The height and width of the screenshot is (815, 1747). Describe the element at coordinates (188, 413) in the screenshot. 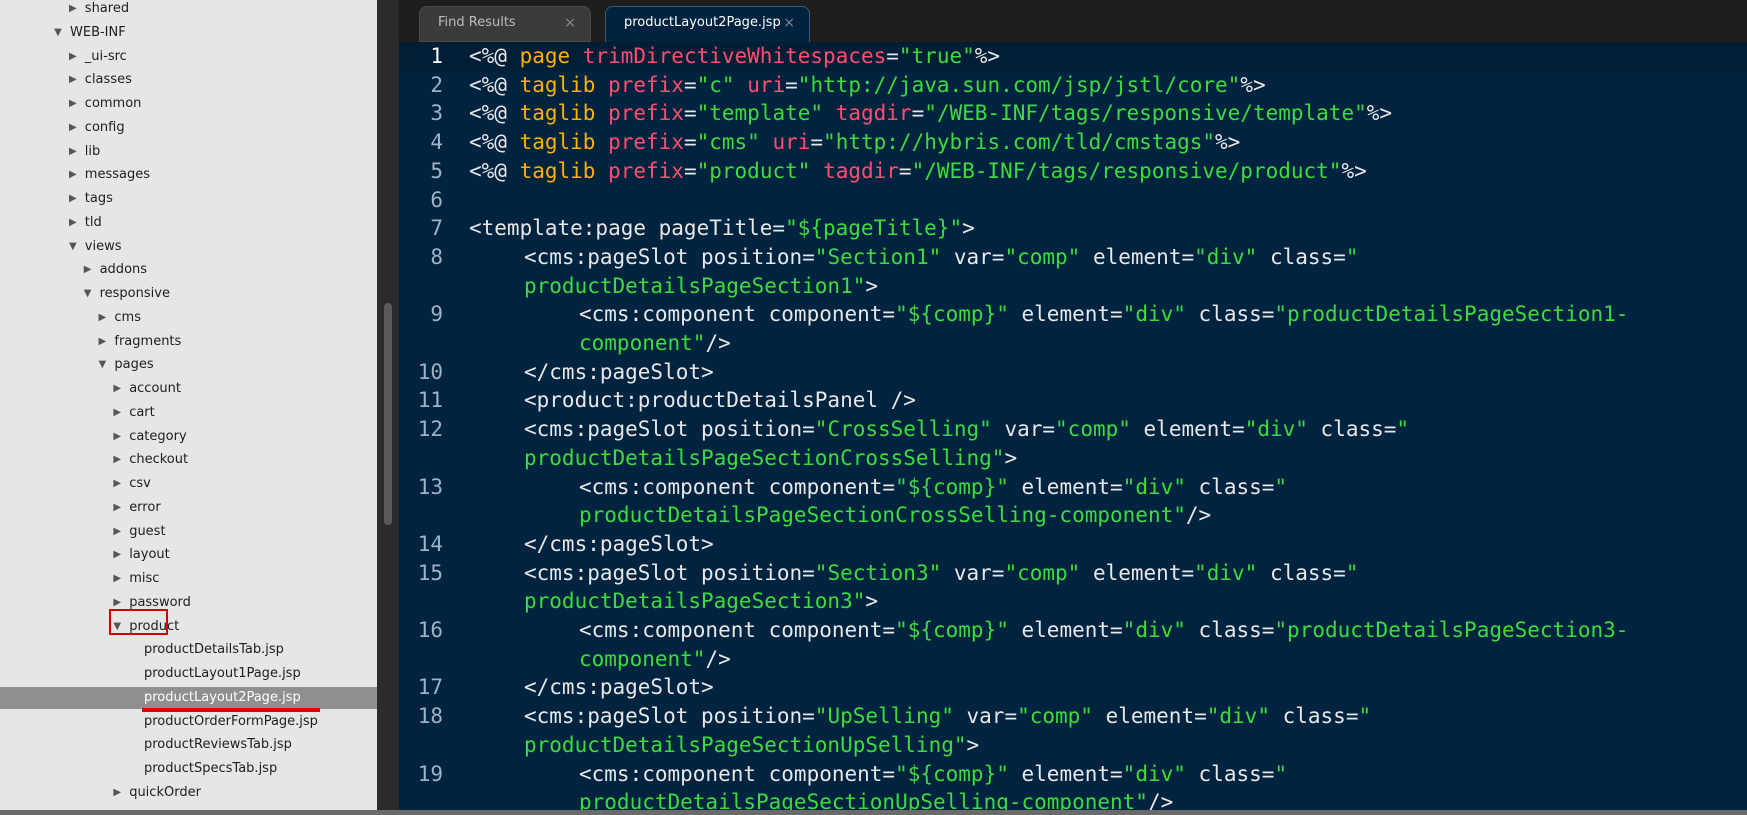

I see `tree-folder-item: ▶ cart` at that location.